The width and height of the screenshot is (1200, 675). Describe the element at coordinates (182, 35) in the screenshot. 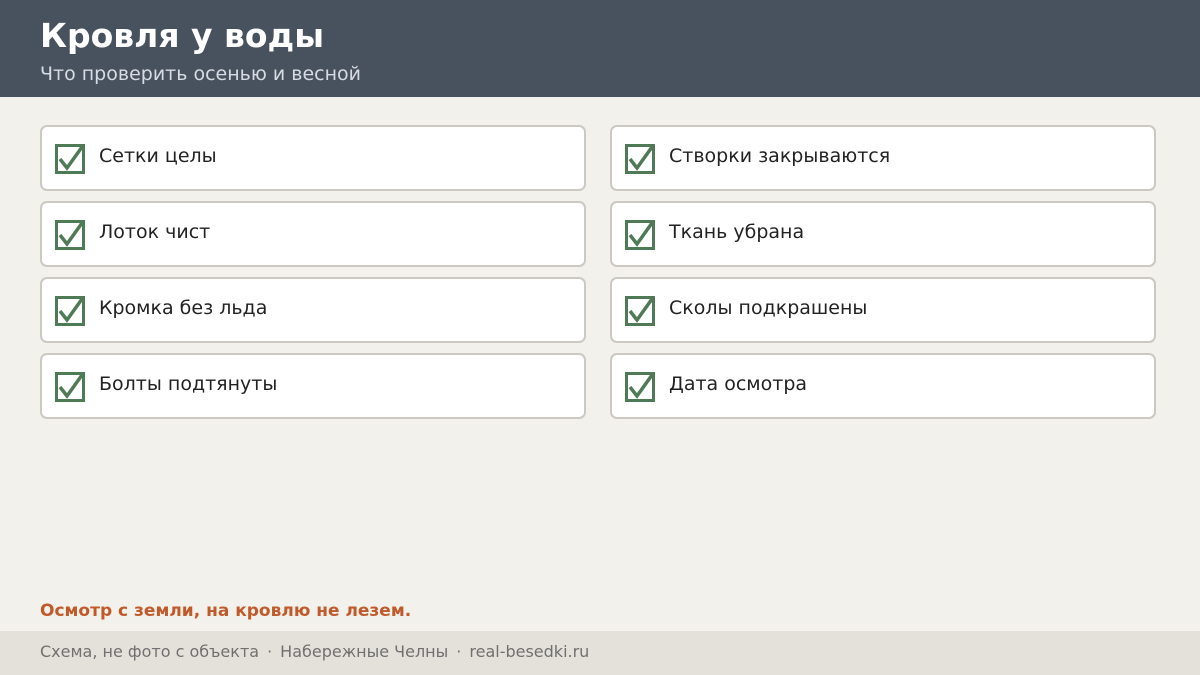

I see `page-title: Кровля у воды` at that location.